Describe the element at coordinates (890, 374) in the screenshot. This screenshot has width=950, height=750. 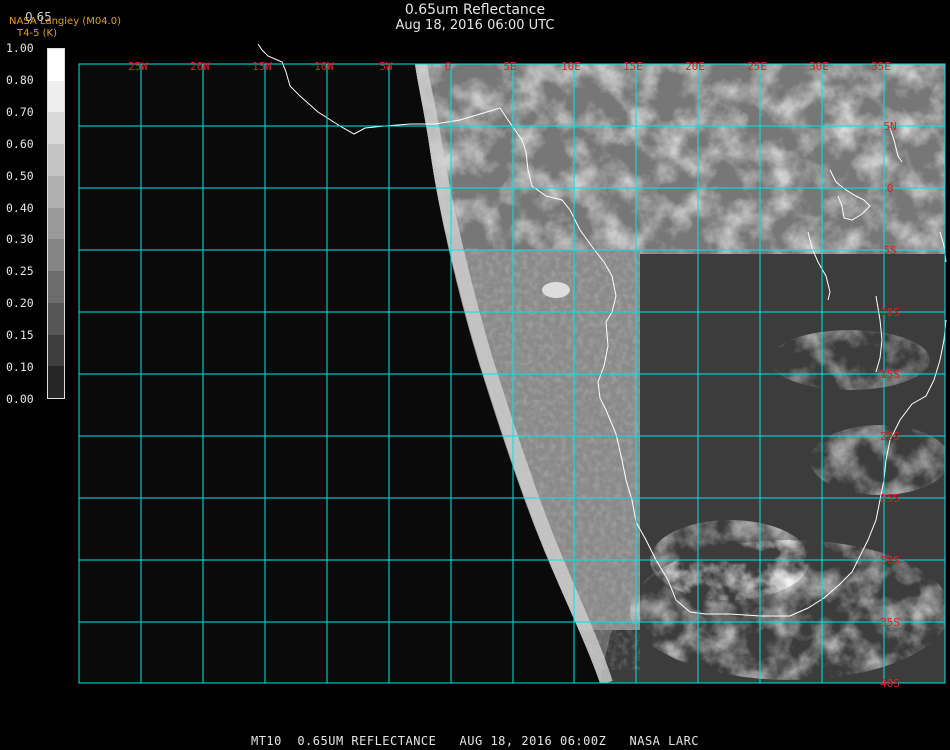
I see `latitude-label: 15S` at that location.